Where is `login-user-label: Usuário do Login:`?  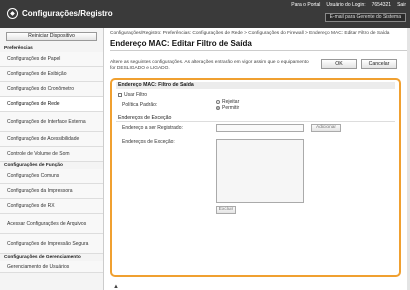 login-user-label: Usuário do Login: is located at coordinates (346, 5).